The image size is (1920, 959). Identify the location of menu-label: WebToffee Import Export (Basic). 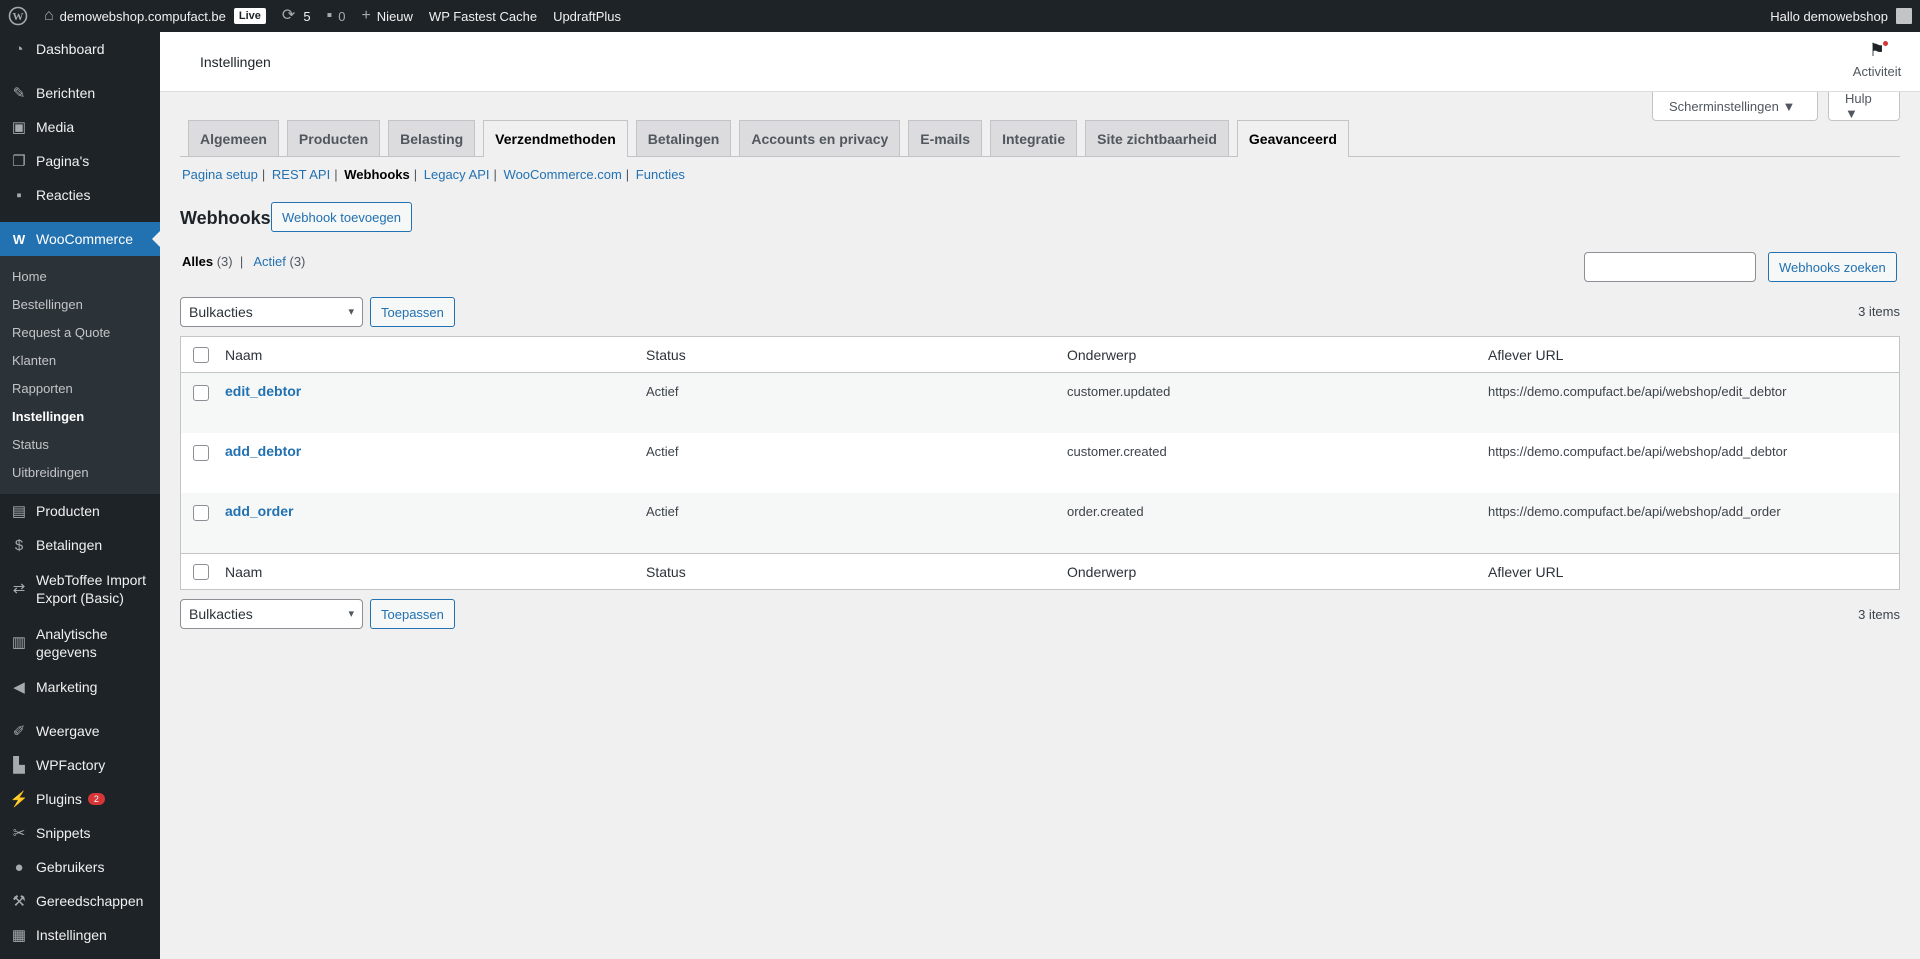
(91, 589).